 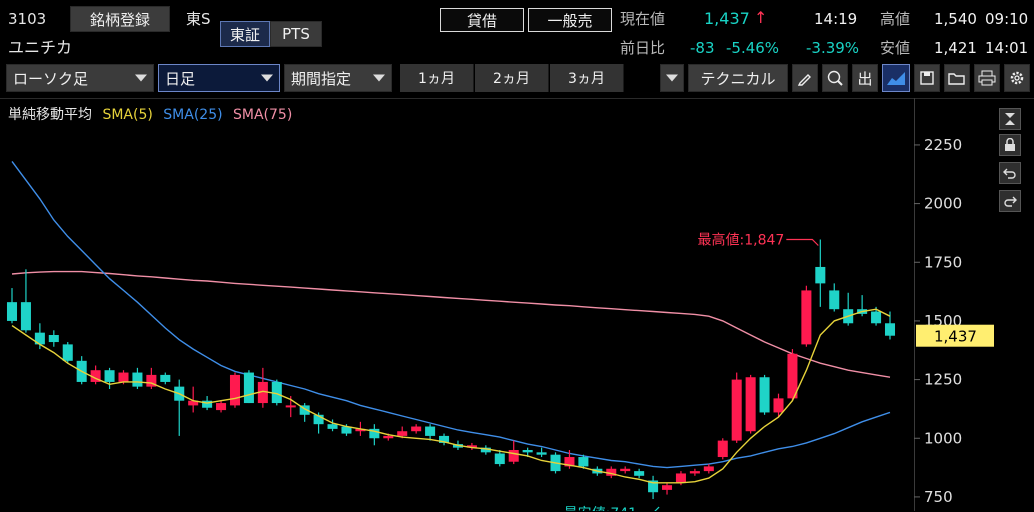 I want to click on undo-icon, so click(x=1009, y=173).